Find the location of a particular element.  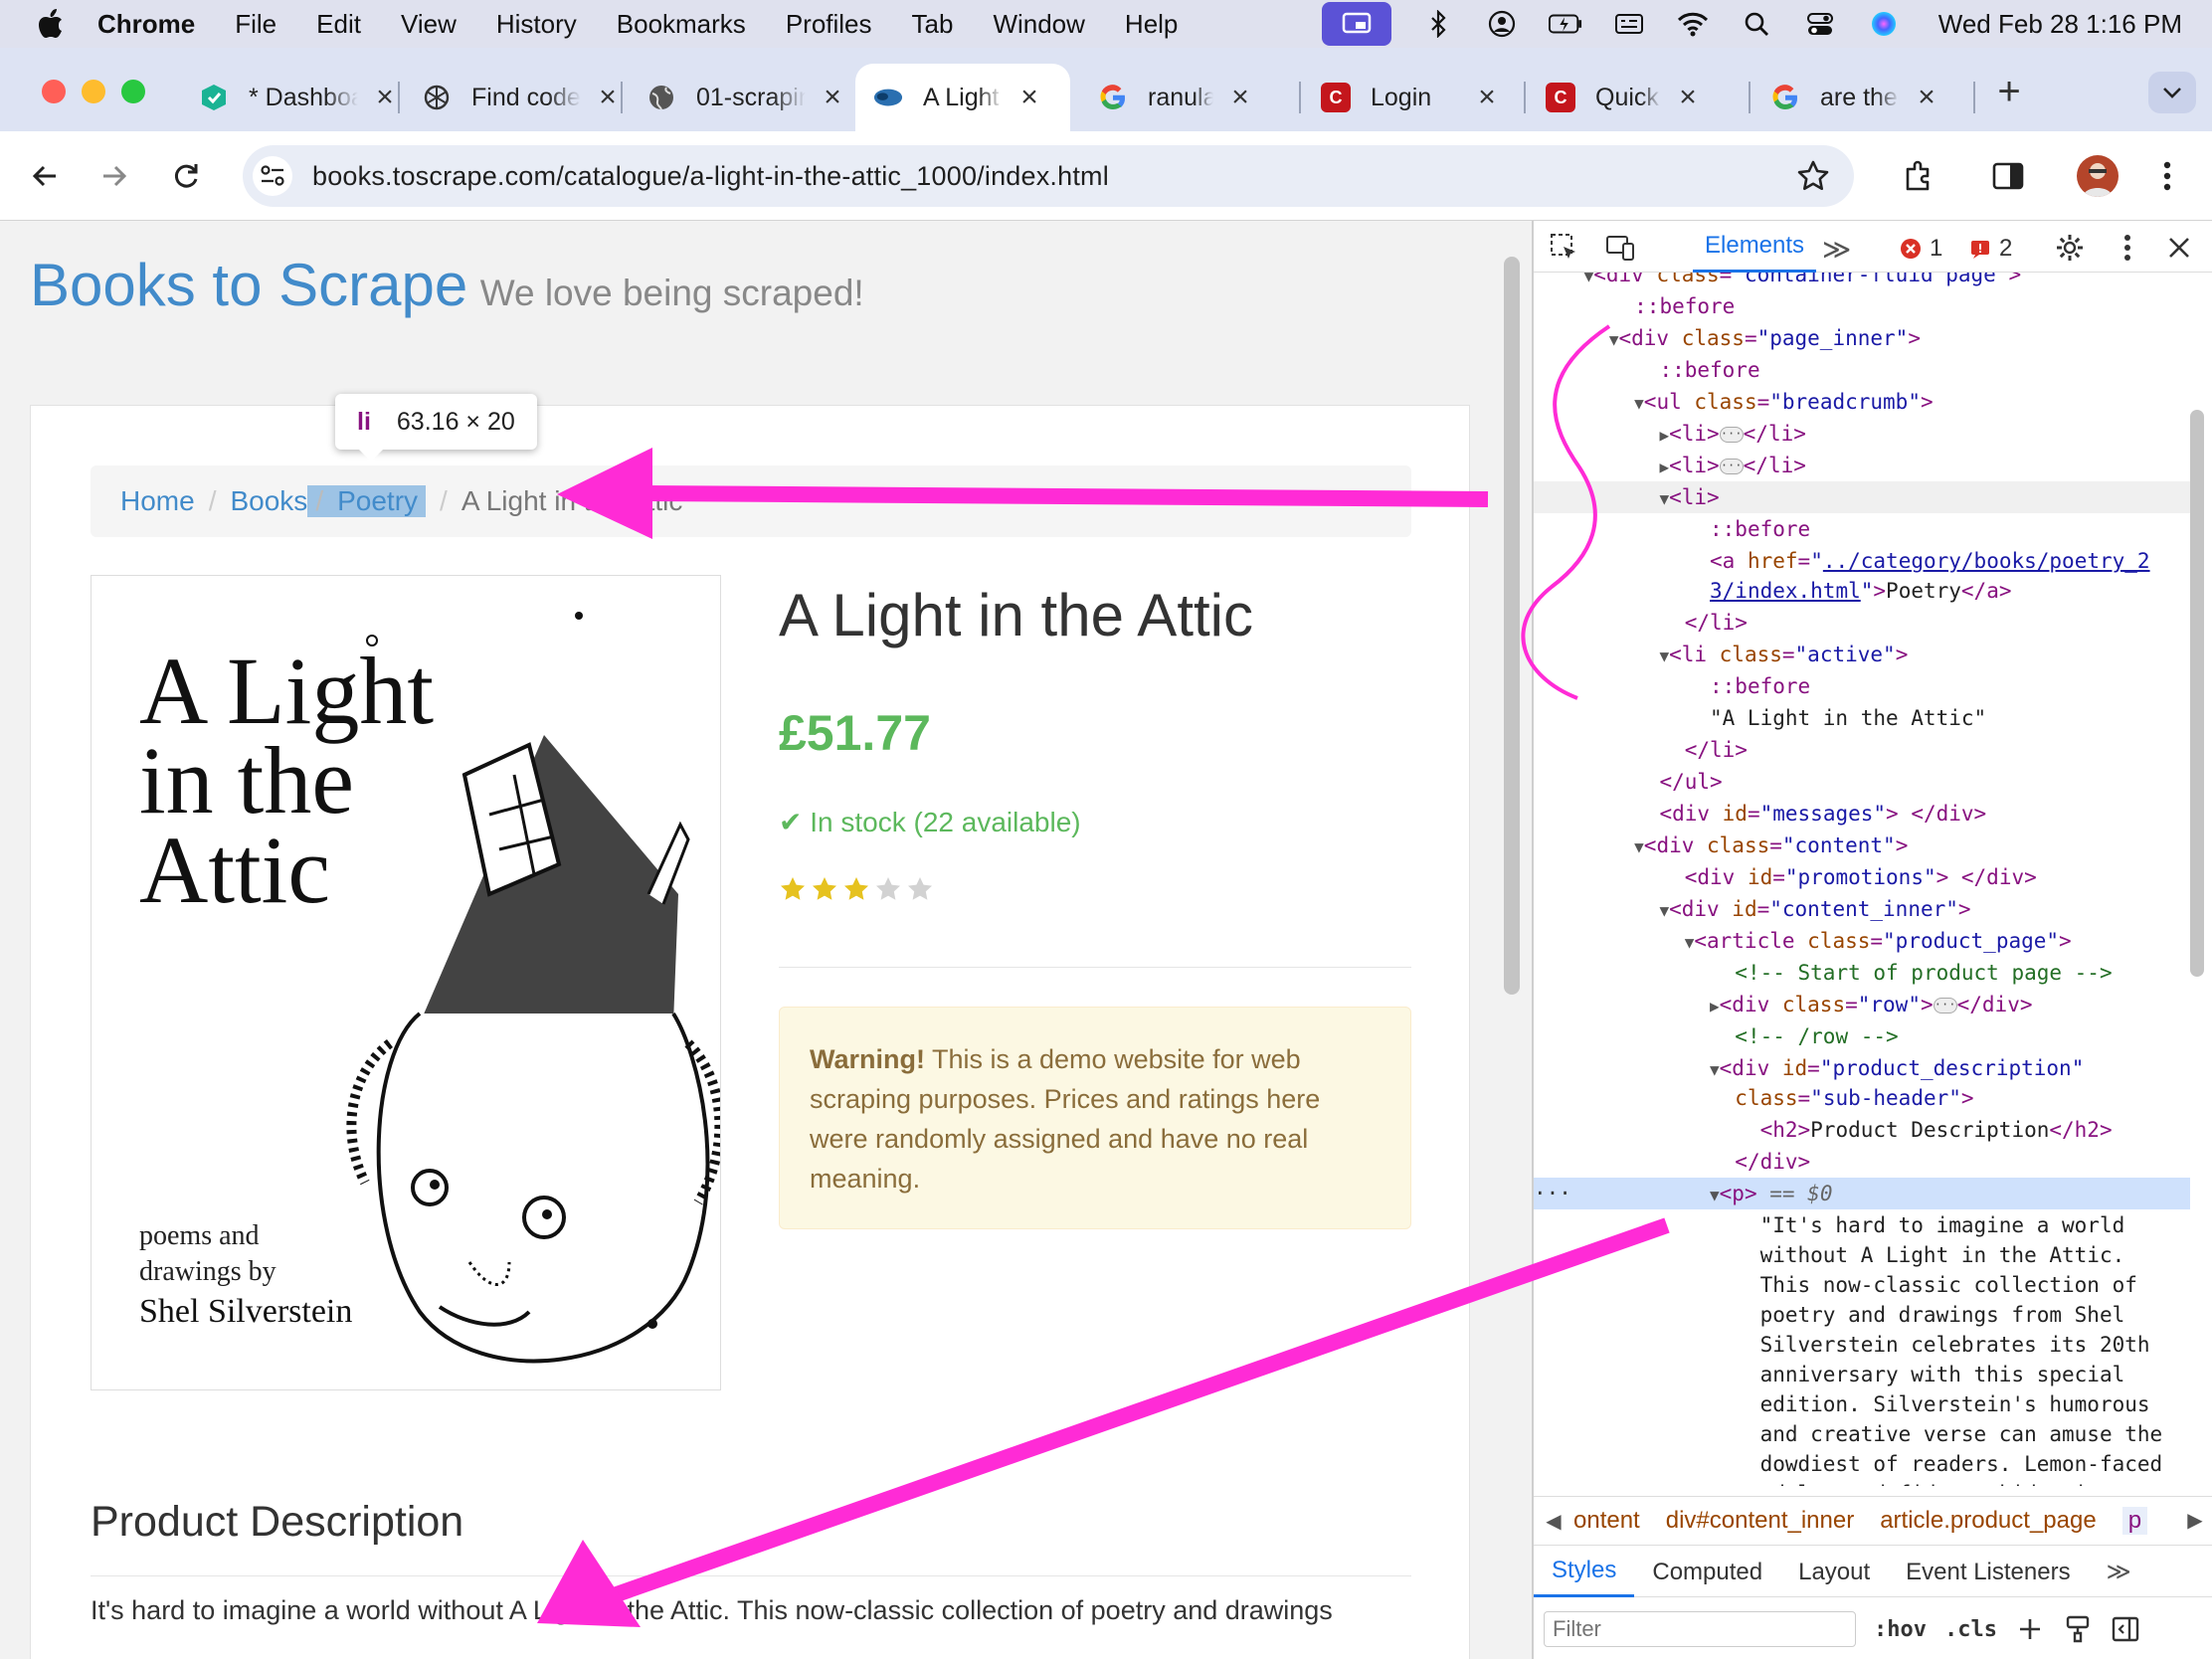

menu-history: History is located at coordinates (536, 24).